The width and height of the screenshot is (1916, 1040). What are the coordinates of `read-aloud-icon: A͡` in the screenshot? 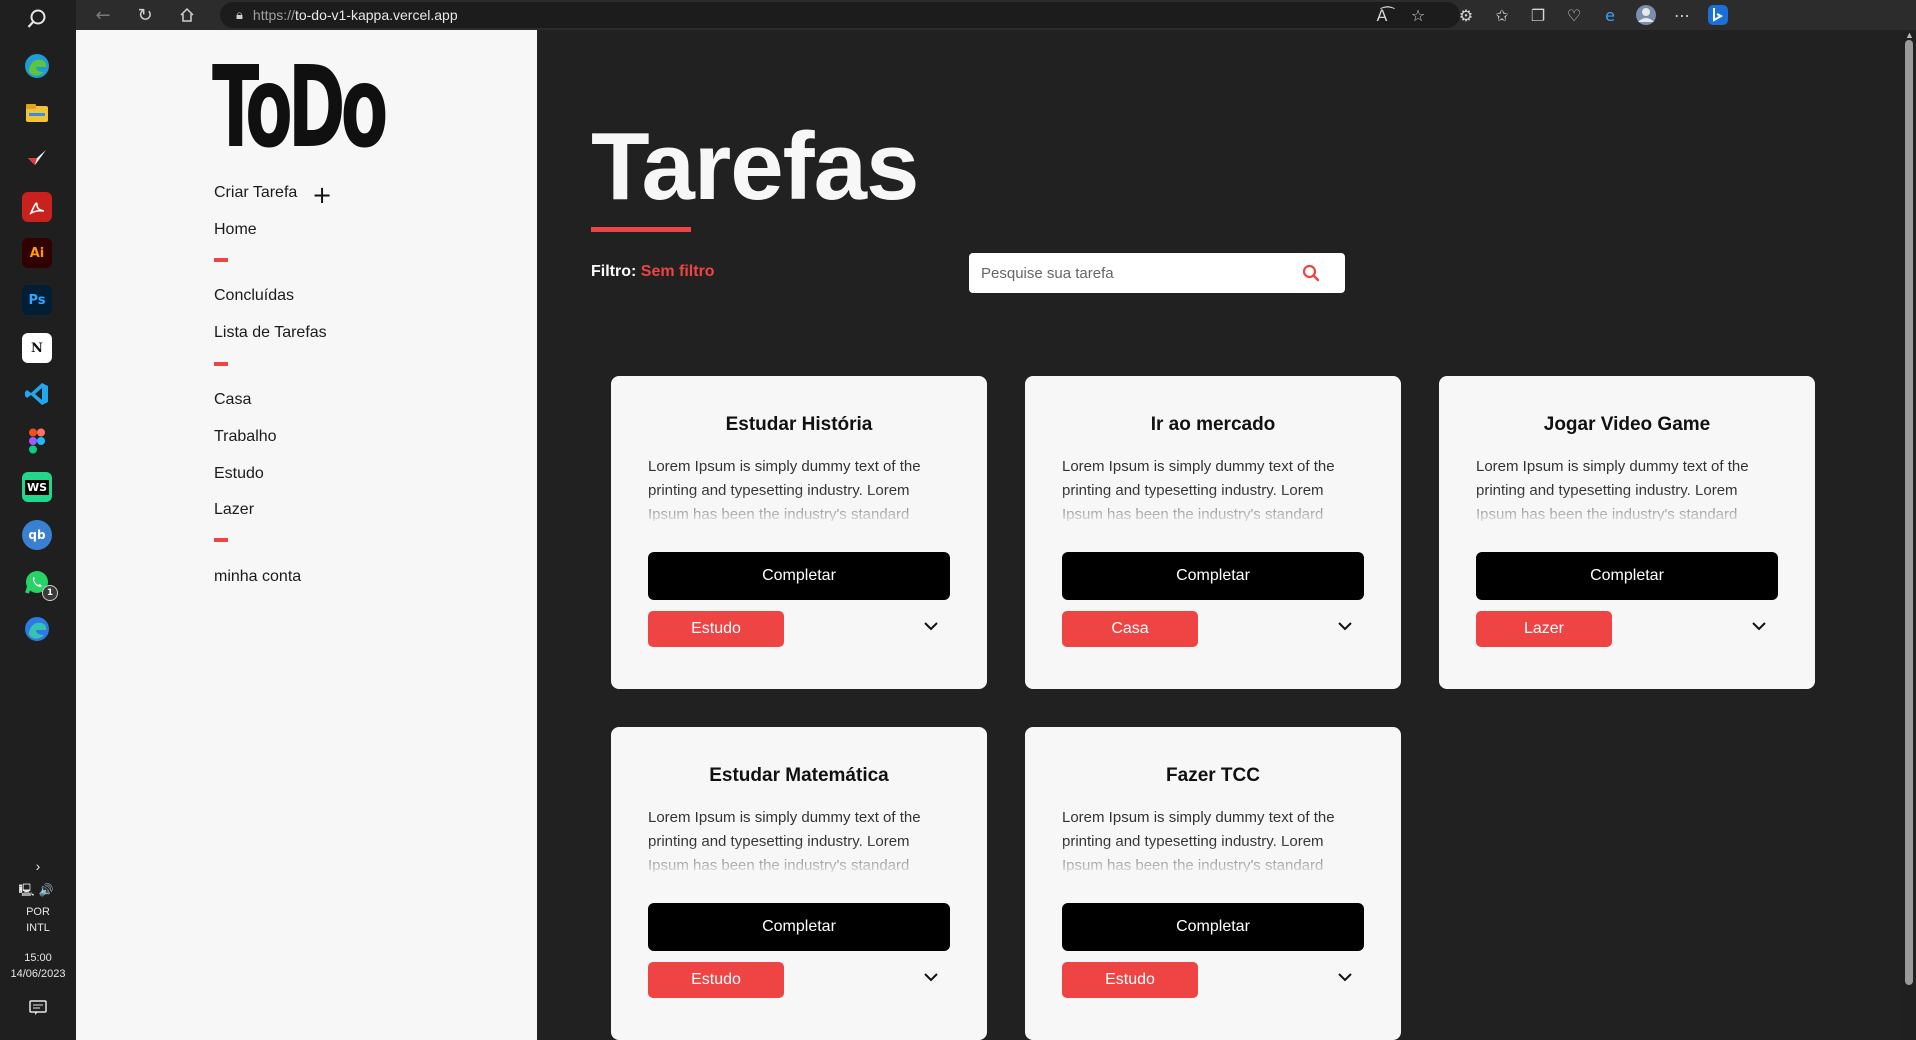 It's located at (1382, 15).